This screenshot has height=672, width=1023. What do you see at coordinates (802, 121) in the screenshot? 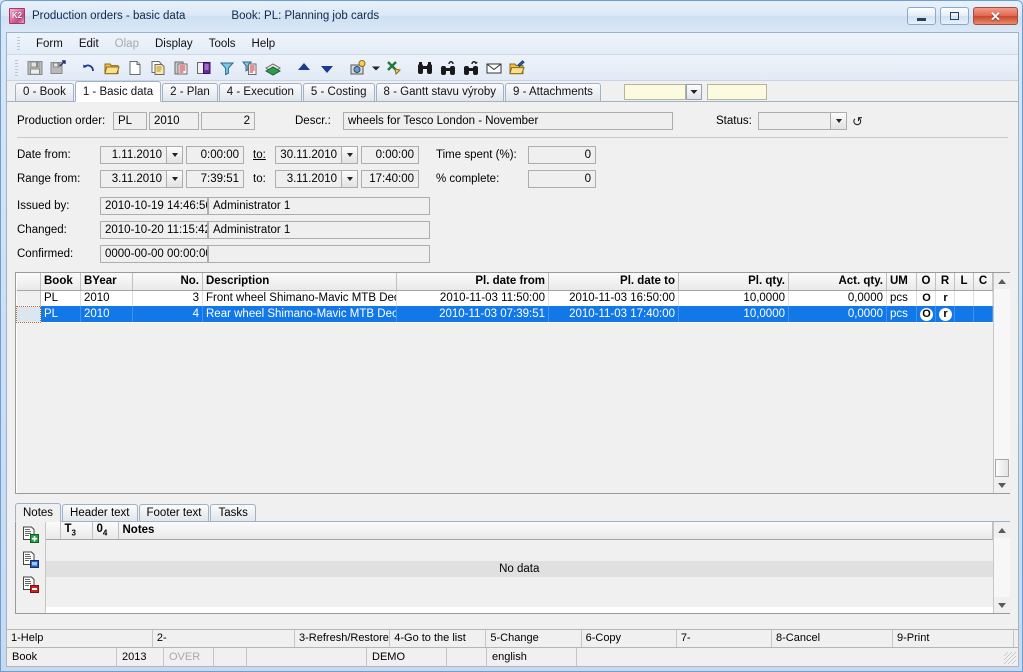
I see `status-combo` at bounding box center [802, 121].